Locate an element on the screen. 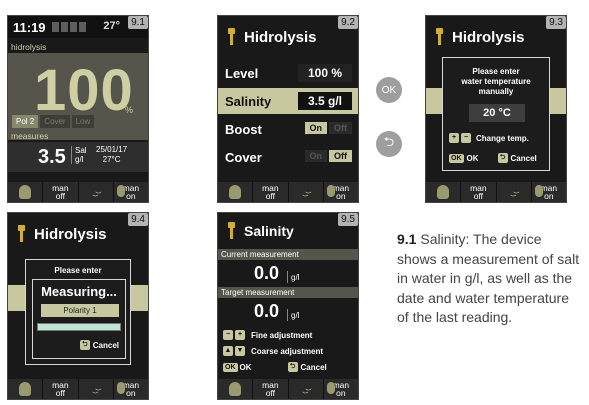 This screenshot has height=405, width=589. dialog-actions: OK OK ⮌ Cancel is located at coordinates (497, 158).